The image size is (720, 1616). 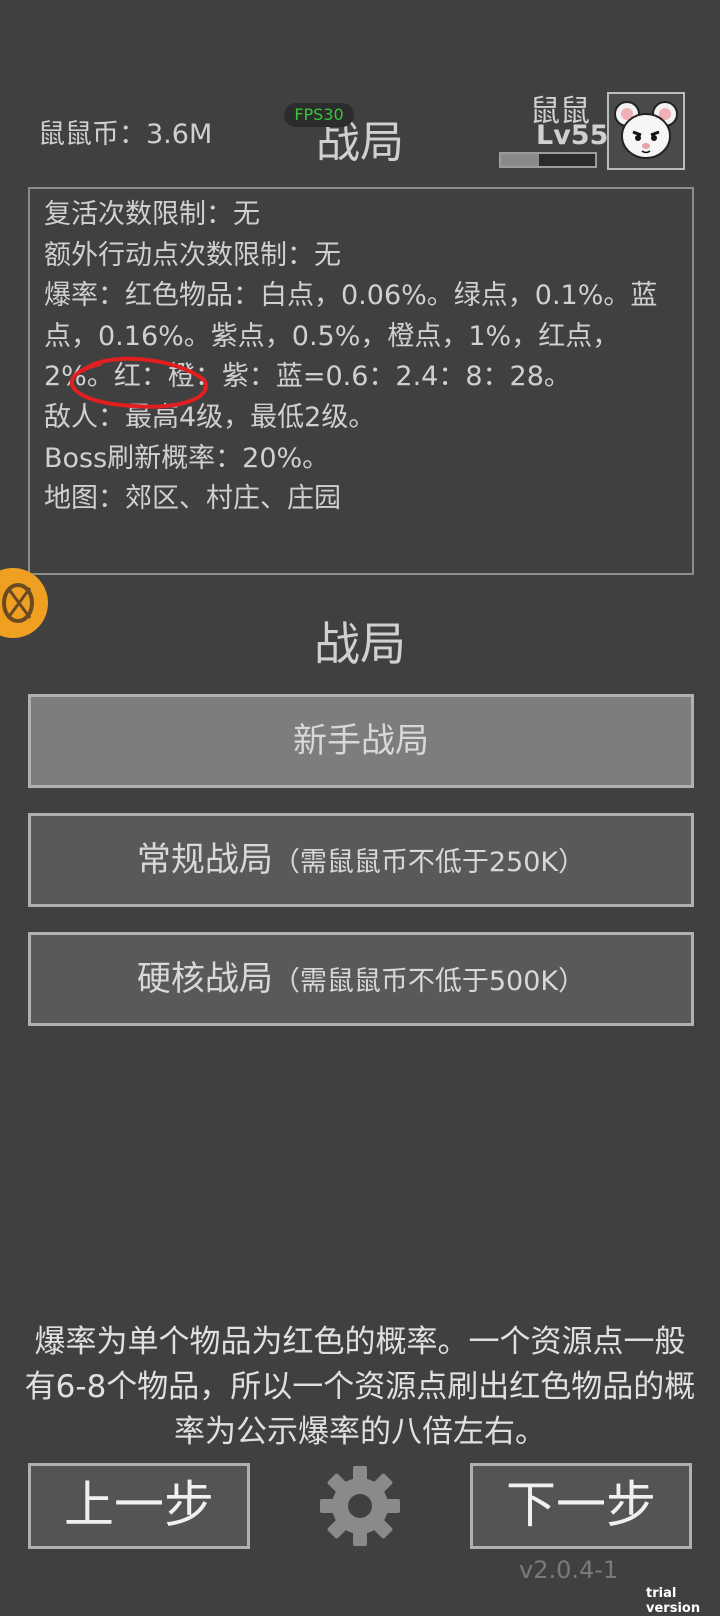 What do you see at coordinates (429, 981) in the screenshot?
I see `mode-note: （需鼠鼠币不低于500K）` at bounding box center [429, 981].